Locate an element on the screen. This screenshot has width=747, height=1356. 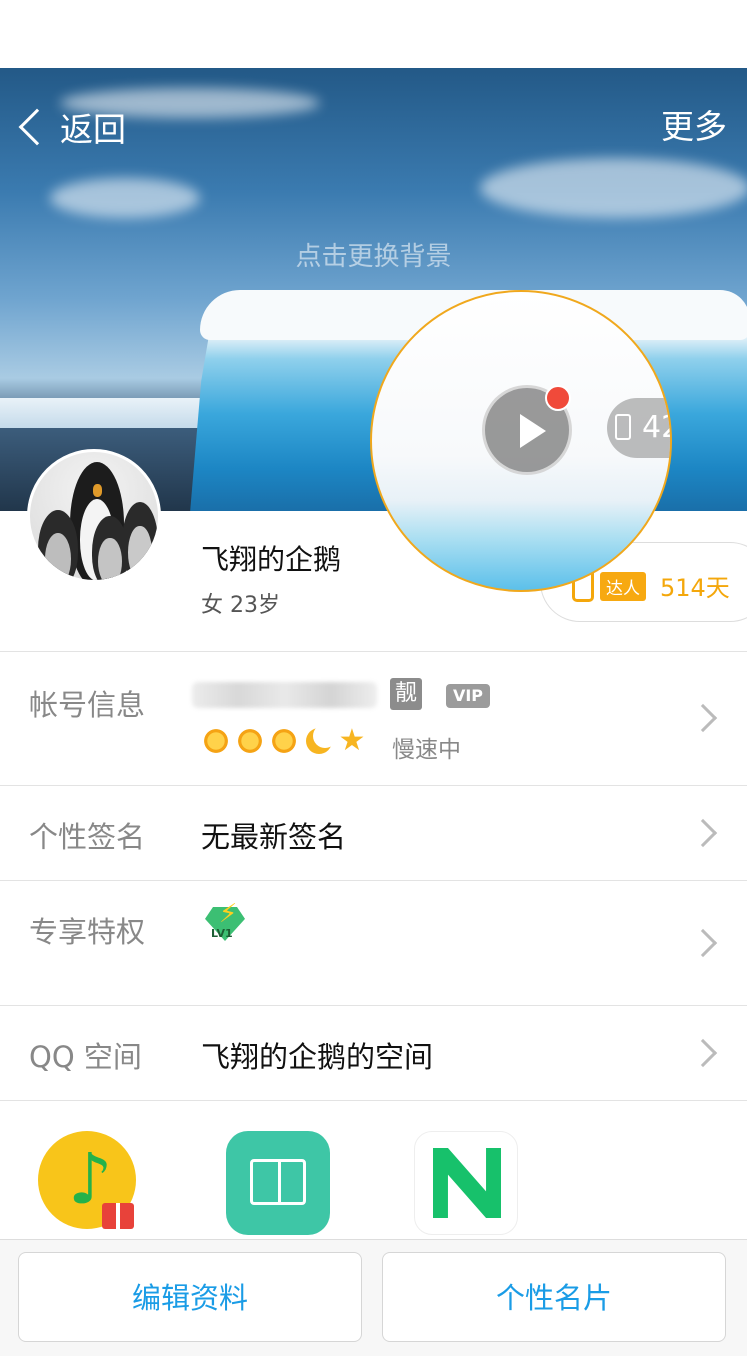
qzone-value: 飞翔的企鹅的空间 is located at coordinates (317, 1057).